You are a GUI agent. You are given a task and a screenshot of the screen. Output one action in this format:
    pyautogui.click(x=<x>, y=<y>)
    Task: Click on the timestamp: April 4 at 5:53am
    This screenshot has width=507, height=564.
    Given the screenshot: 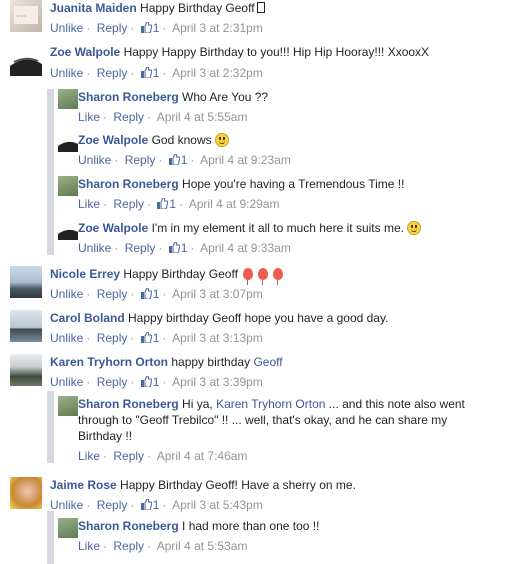 What is the action you would take?
    pyautogui.click(x=202, y=546)
    